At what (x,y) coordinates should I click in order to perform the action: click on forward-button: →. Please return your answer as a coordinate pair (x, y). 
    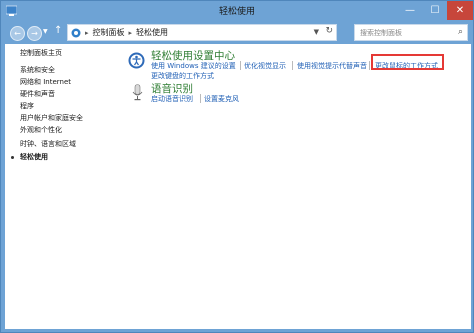
    Looking at the image, I should click on (34, 33).